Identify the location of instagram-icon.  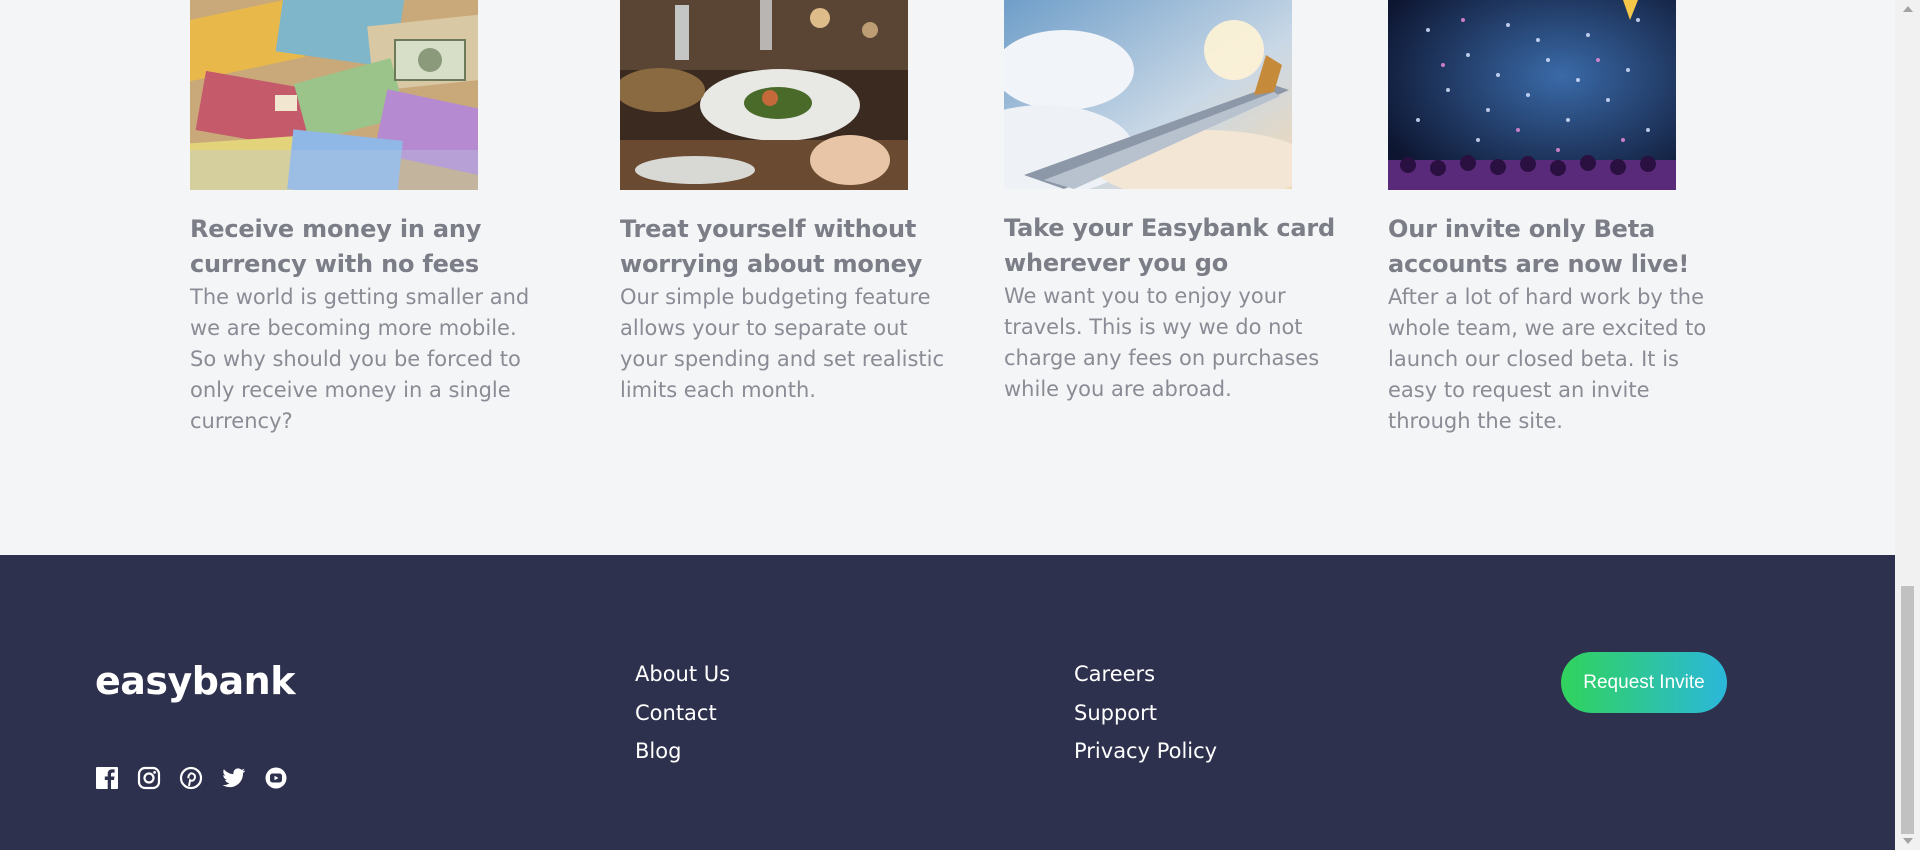
(149, 778).